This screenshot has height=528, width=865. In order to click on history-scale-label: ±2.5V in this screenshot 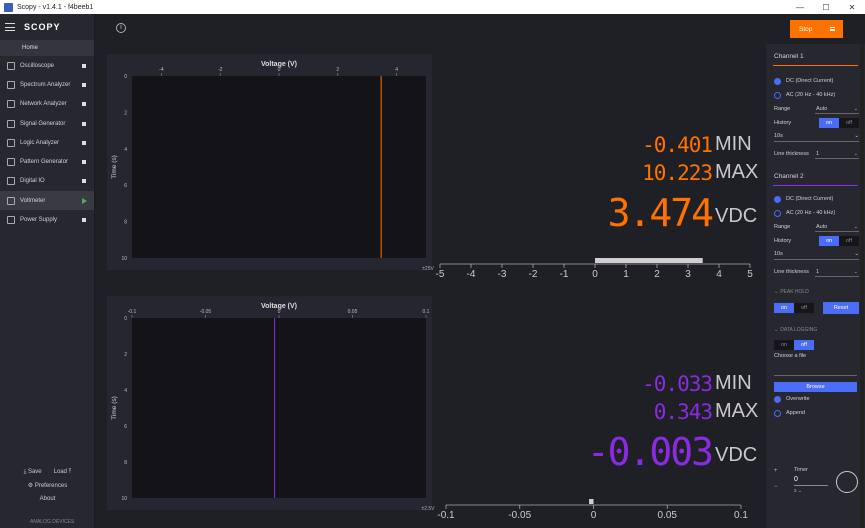, I will do `click(428, 509)`.